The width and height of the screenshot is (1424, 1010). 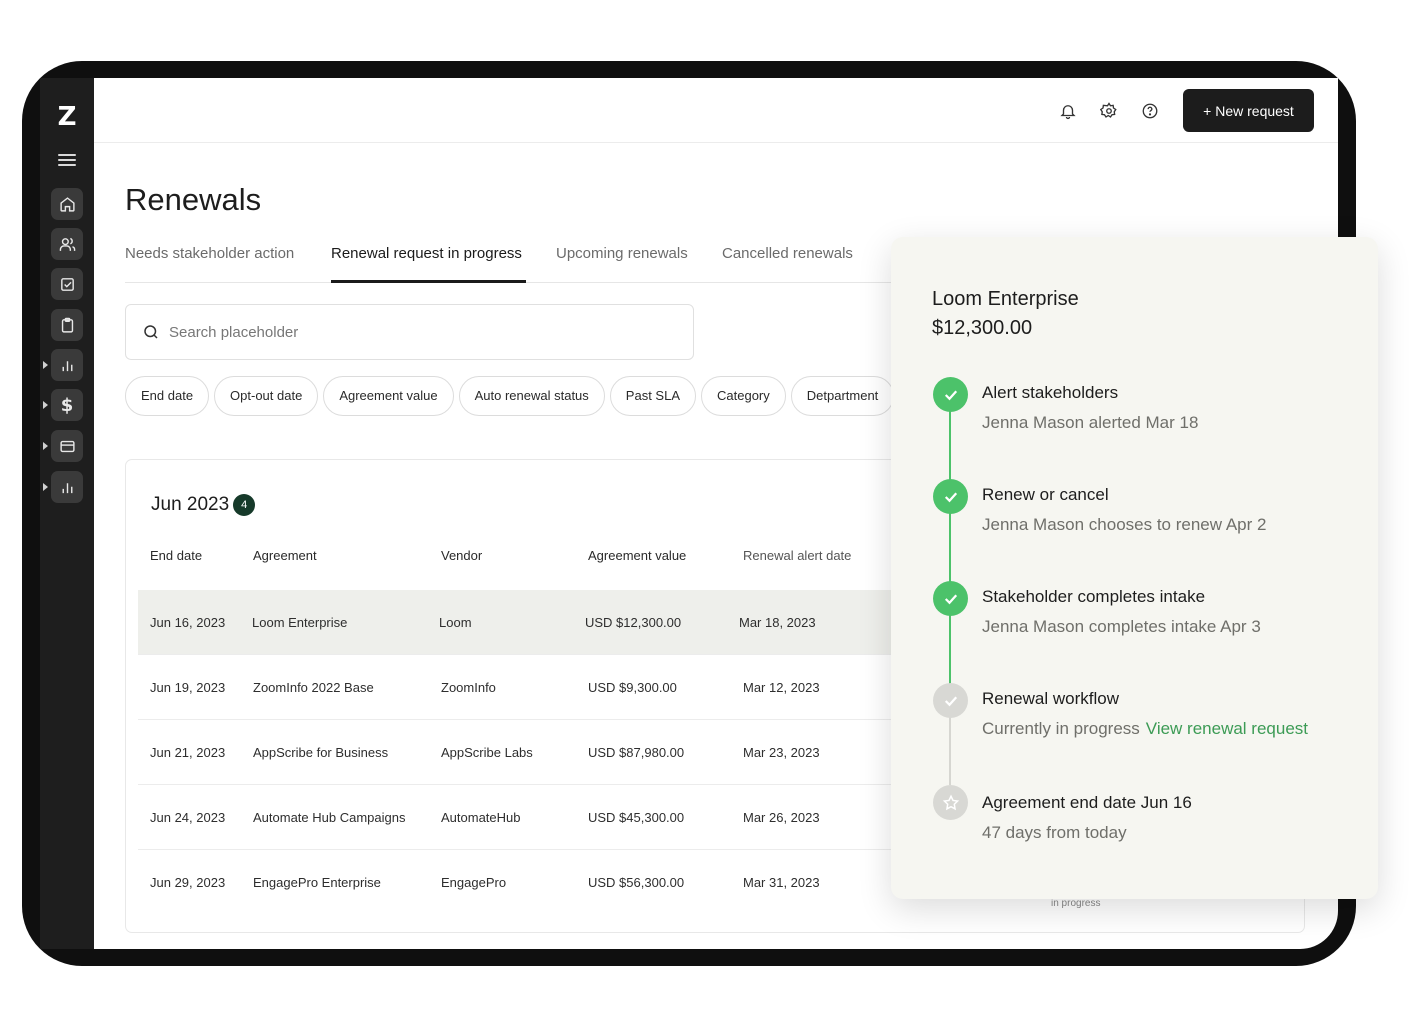 What do you see at coordinates (716, 110) in the screenshot?
I see `top-bar: + New request` at bounding box center [716, 110].